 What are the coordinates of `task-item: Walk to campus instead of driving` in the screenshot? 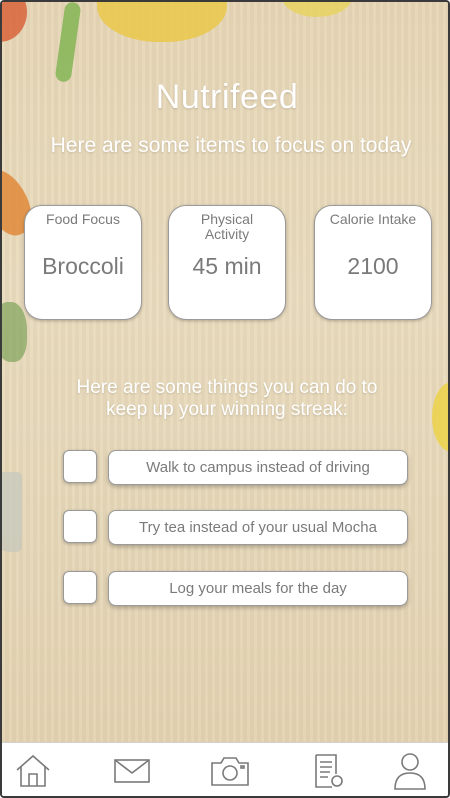 It's located at (236, 469).